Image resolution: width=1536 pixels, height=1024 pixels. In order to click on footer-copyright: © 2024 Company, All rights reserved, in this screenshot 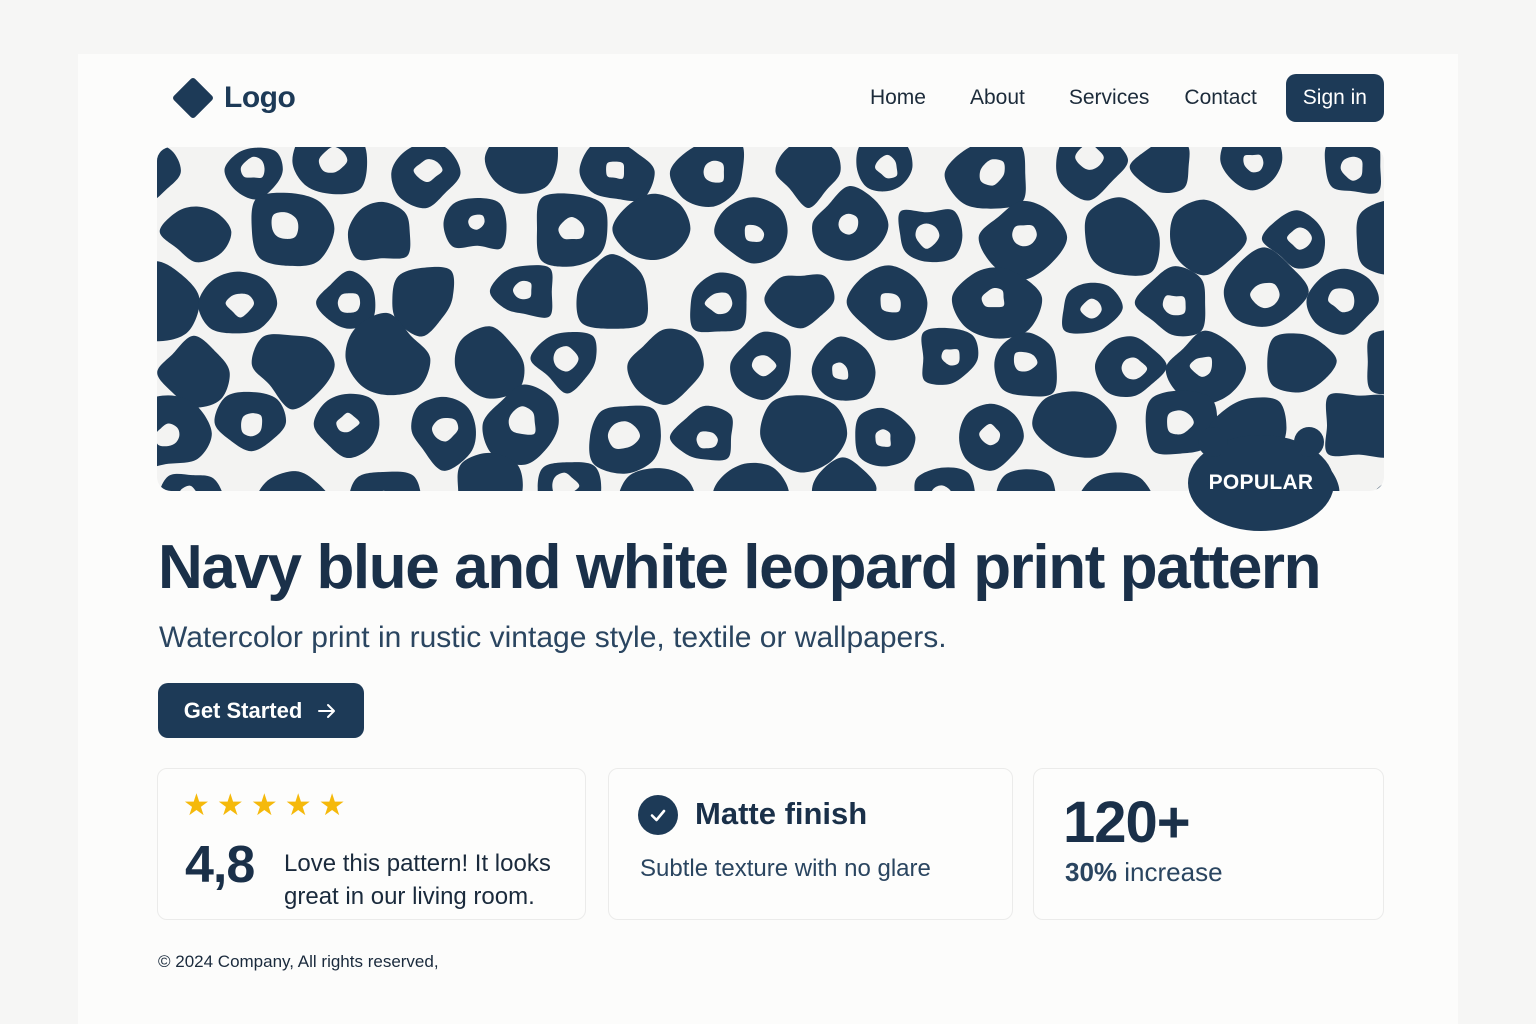, I will do `click(298, 961)`.